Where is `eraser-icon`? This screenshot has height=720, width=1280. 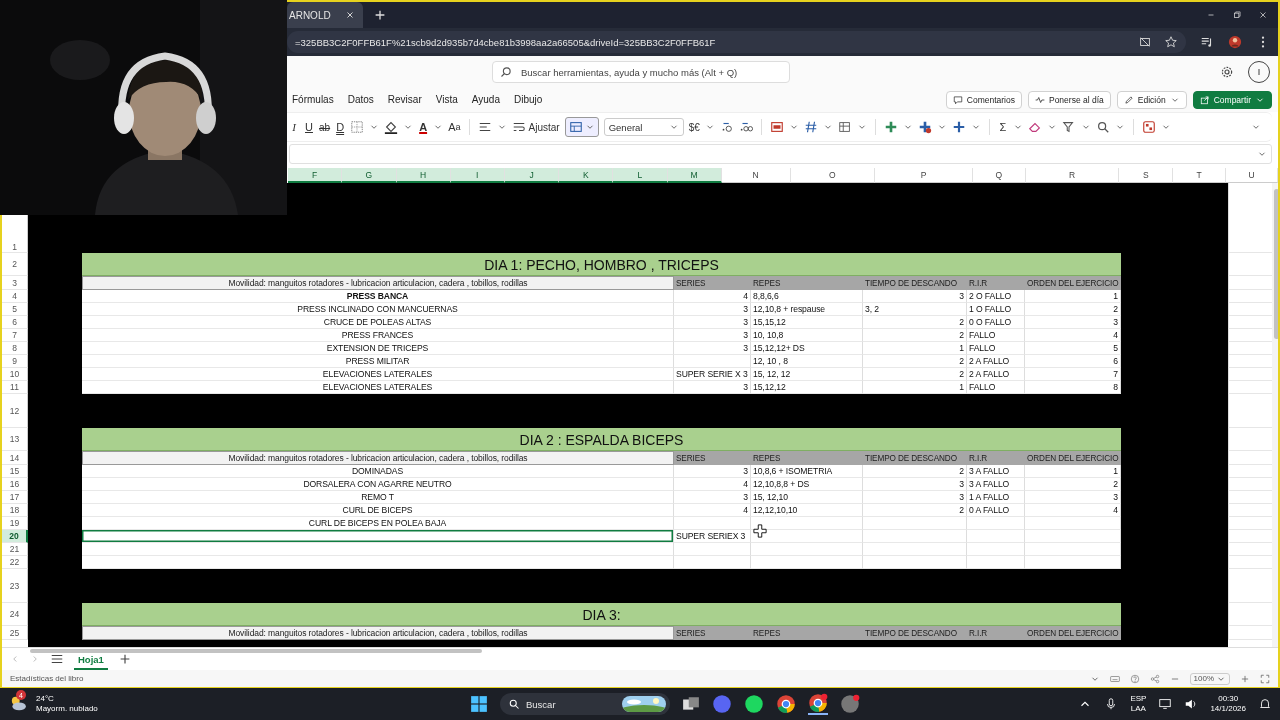 eraser-icon is located at coordinates (1034, 127).